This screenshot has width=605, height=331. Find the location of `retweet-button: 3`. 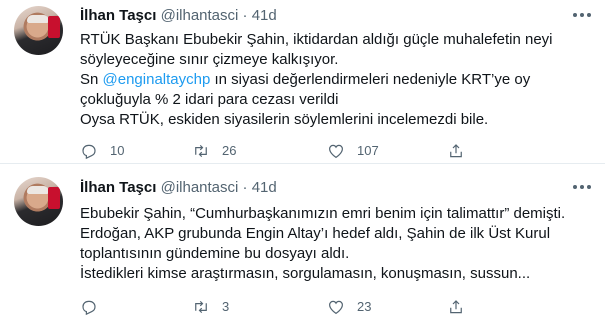

retweet-button: 3 is located at coordinates (210, 307).